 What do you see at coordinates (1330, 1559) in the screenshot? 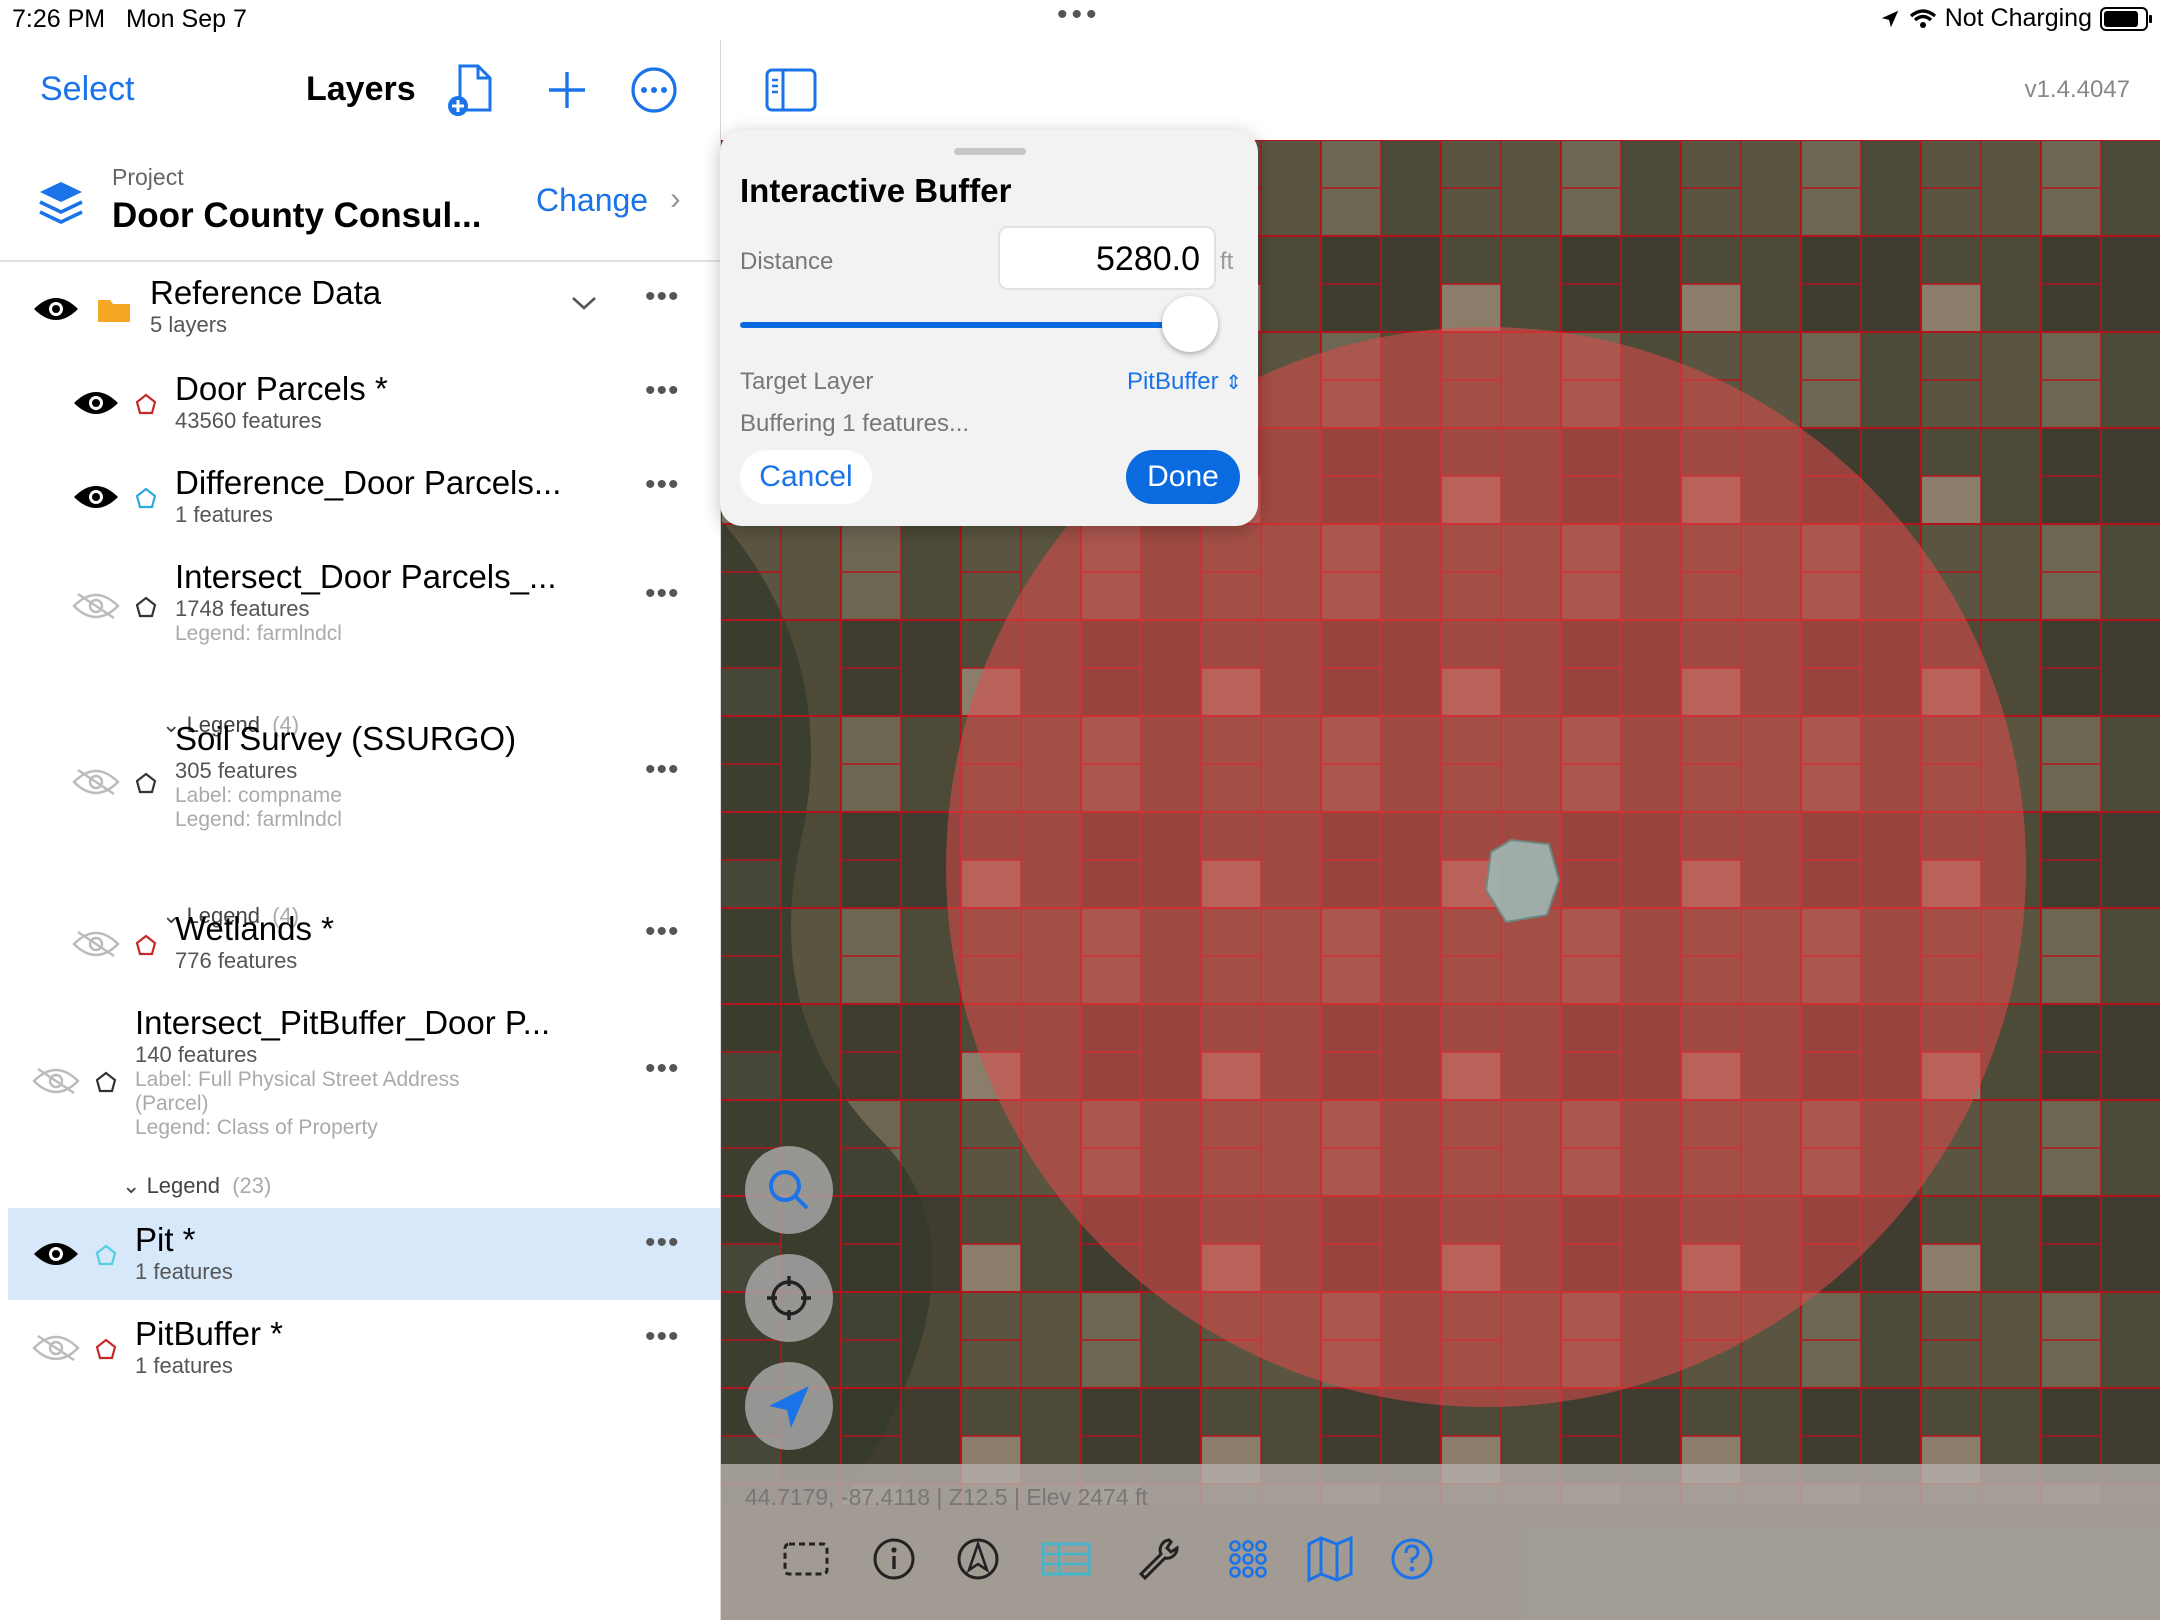
I see `map-icon` at bounding box center [1330, 1559].